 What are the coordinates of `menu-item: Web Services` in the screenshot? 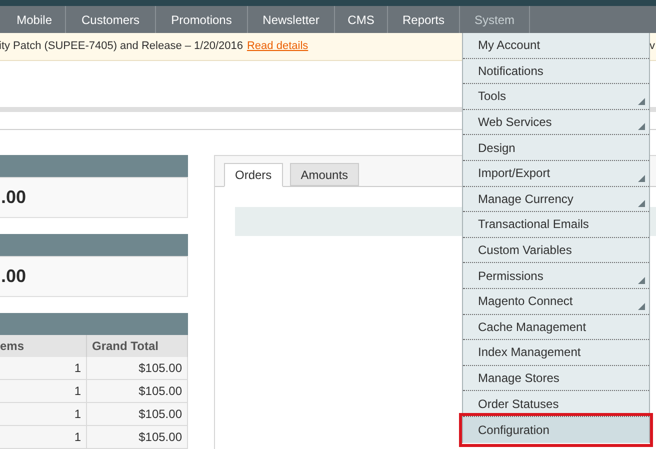 It's located at (556, 123).